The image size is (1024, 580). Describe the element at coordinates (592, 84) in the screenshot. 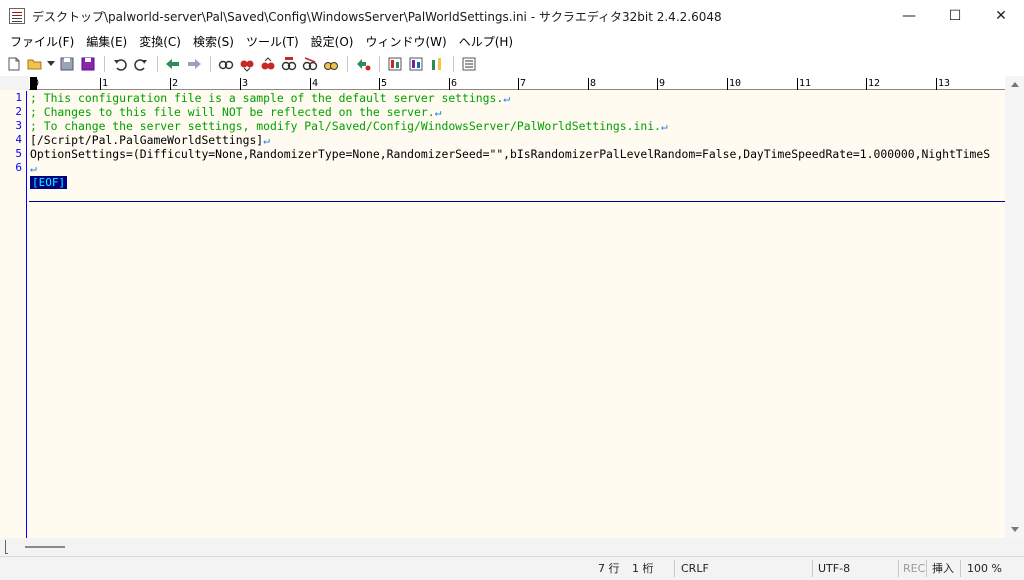

I see `ruler-label: 8` at that location.